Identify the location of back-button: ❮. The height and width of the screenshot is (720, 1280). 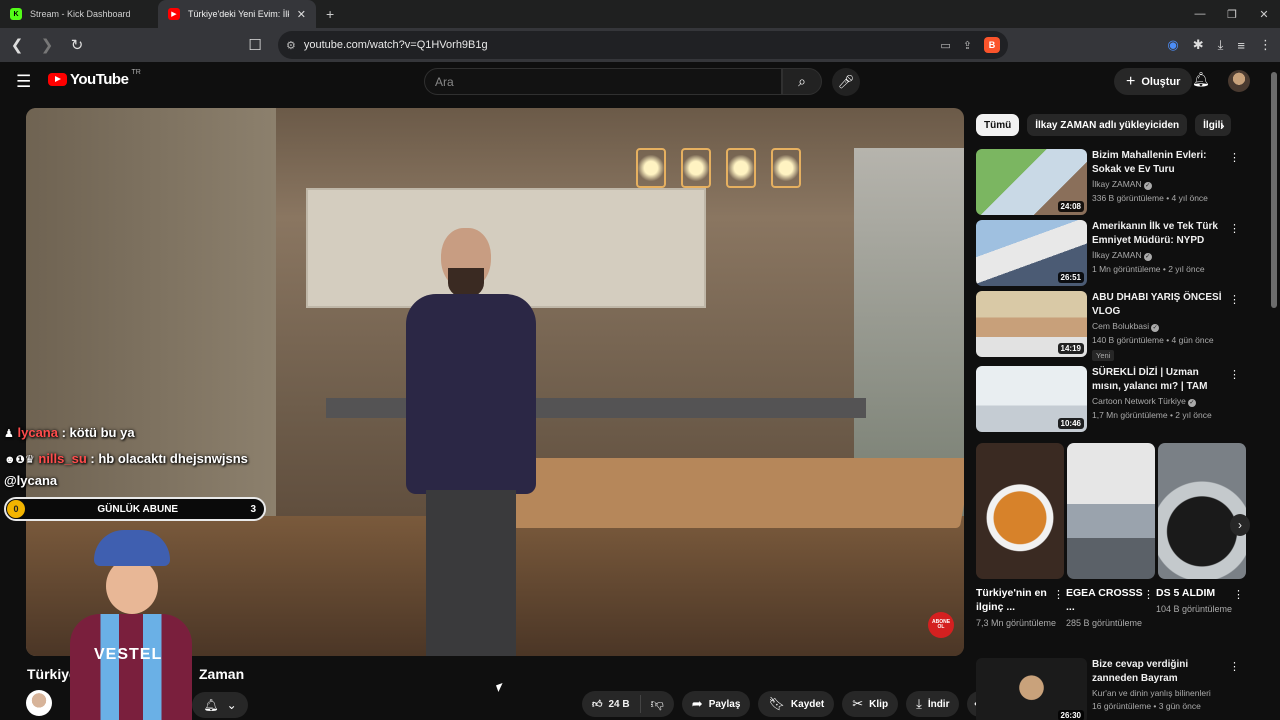
(17, 45).